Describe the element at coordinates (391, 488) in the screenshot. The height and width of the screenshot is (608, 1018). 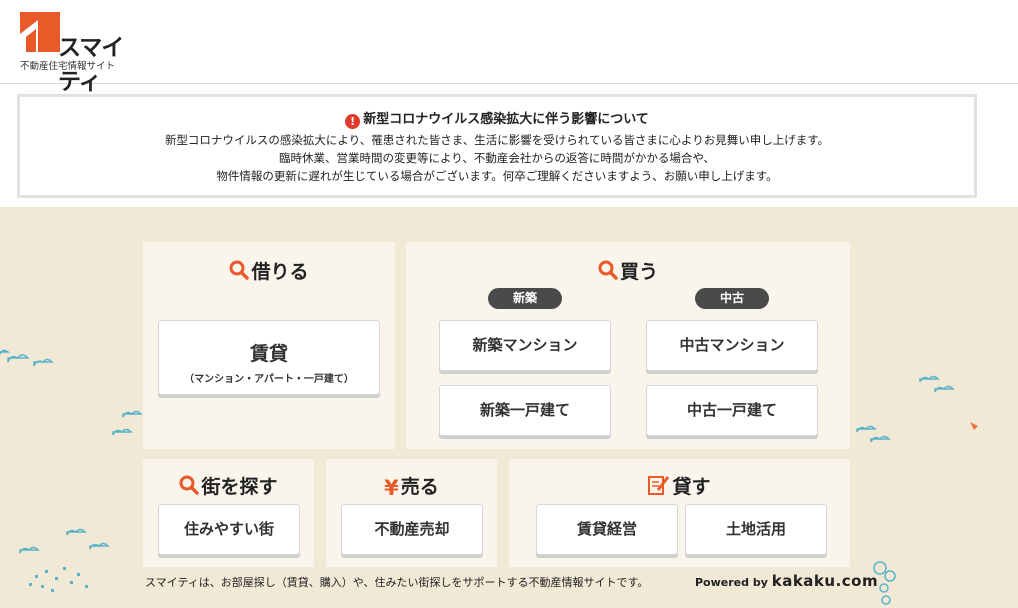
I see `yen-icon: ¥` at that location.